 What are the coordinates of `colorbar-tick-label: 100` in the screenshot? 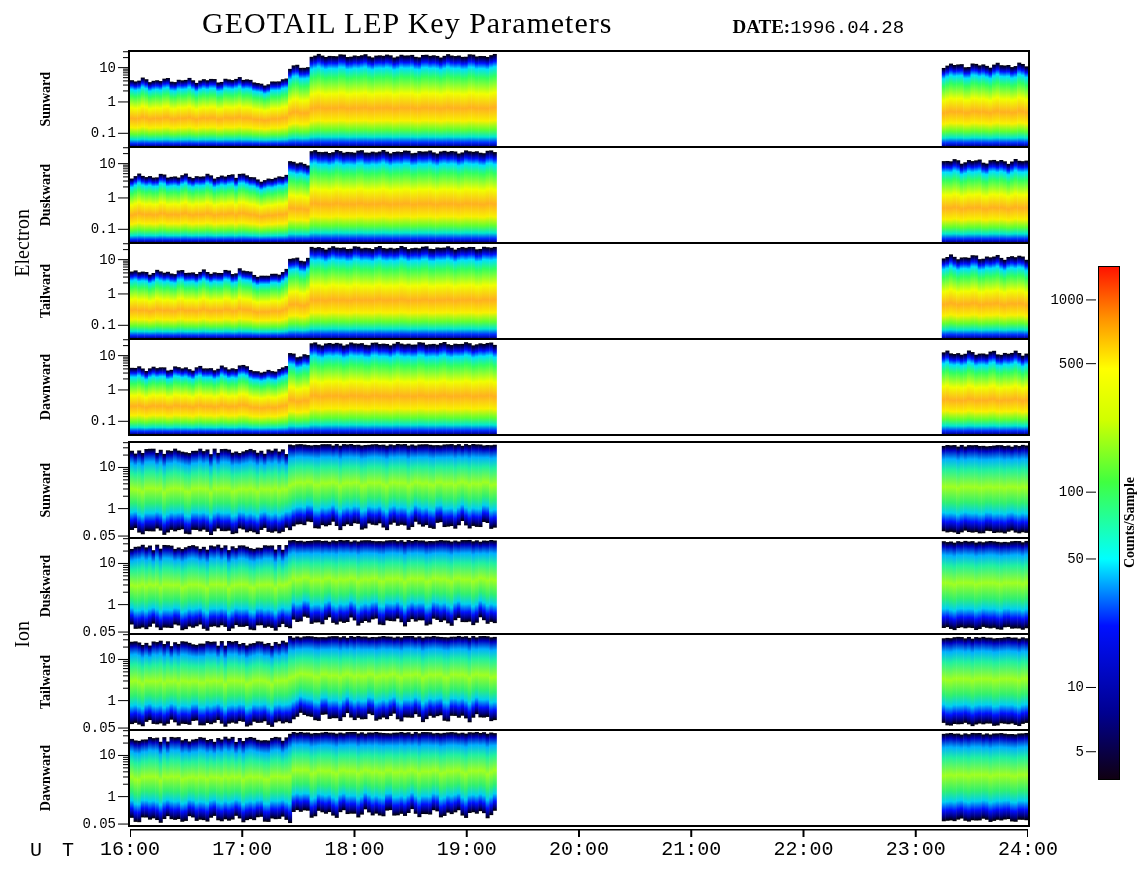 It's located at (1071, 492).